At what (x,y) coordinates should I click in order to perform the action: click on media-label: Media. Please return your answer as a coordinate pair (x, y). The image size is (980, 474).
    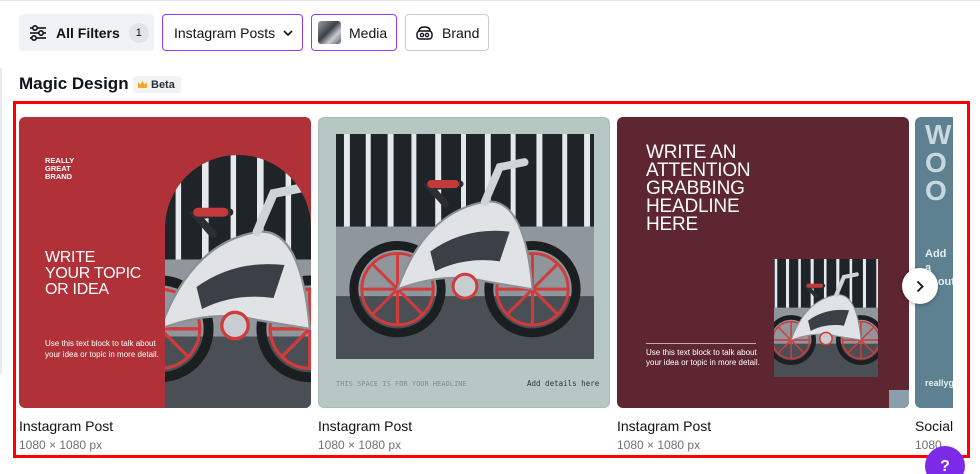
    Looking at the image, I should click on (368, 32).